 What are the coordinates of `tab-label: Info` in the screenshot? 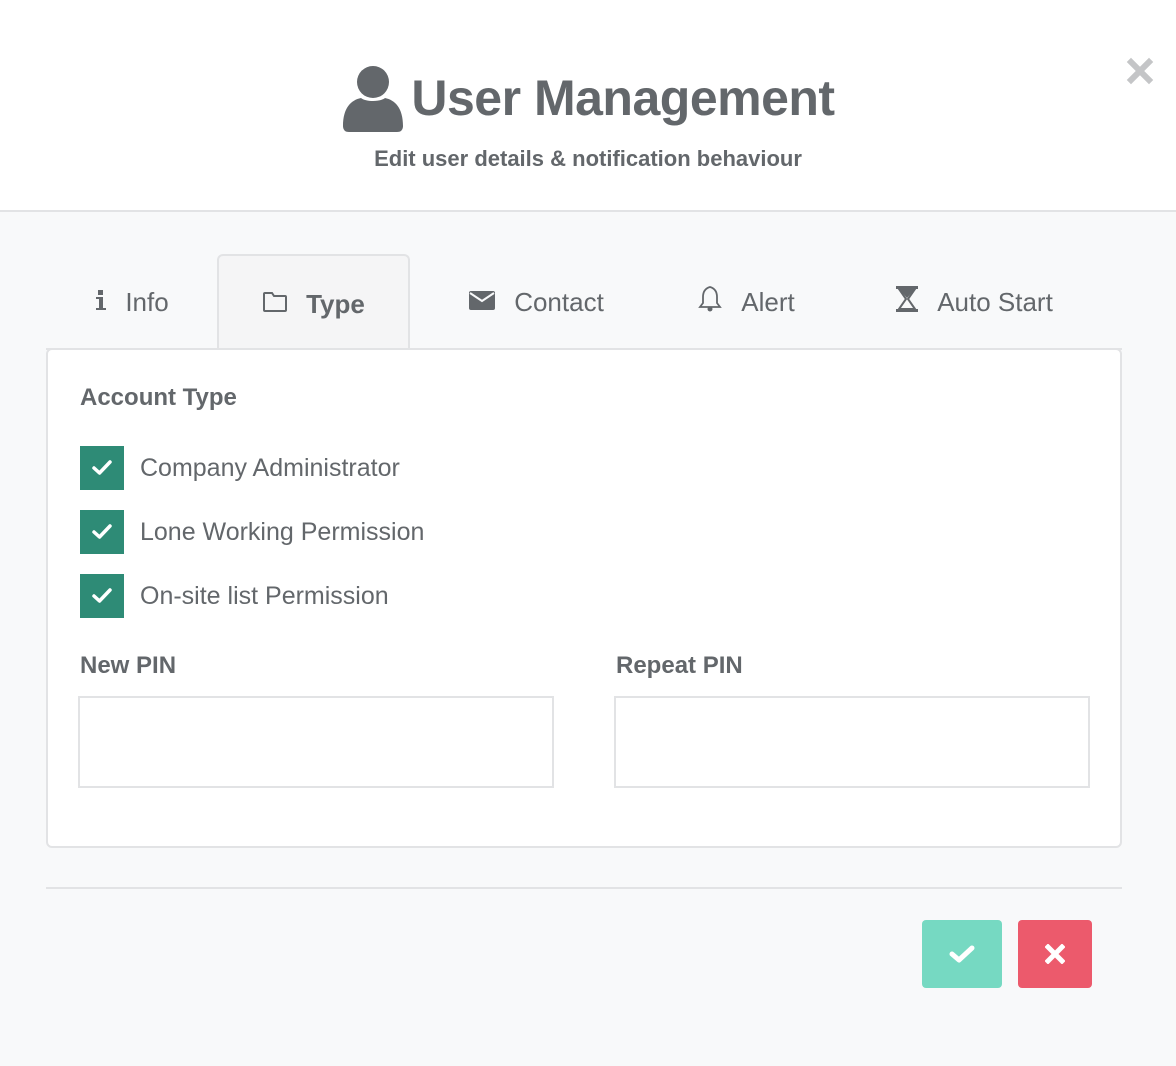 It's located at (147, 301).